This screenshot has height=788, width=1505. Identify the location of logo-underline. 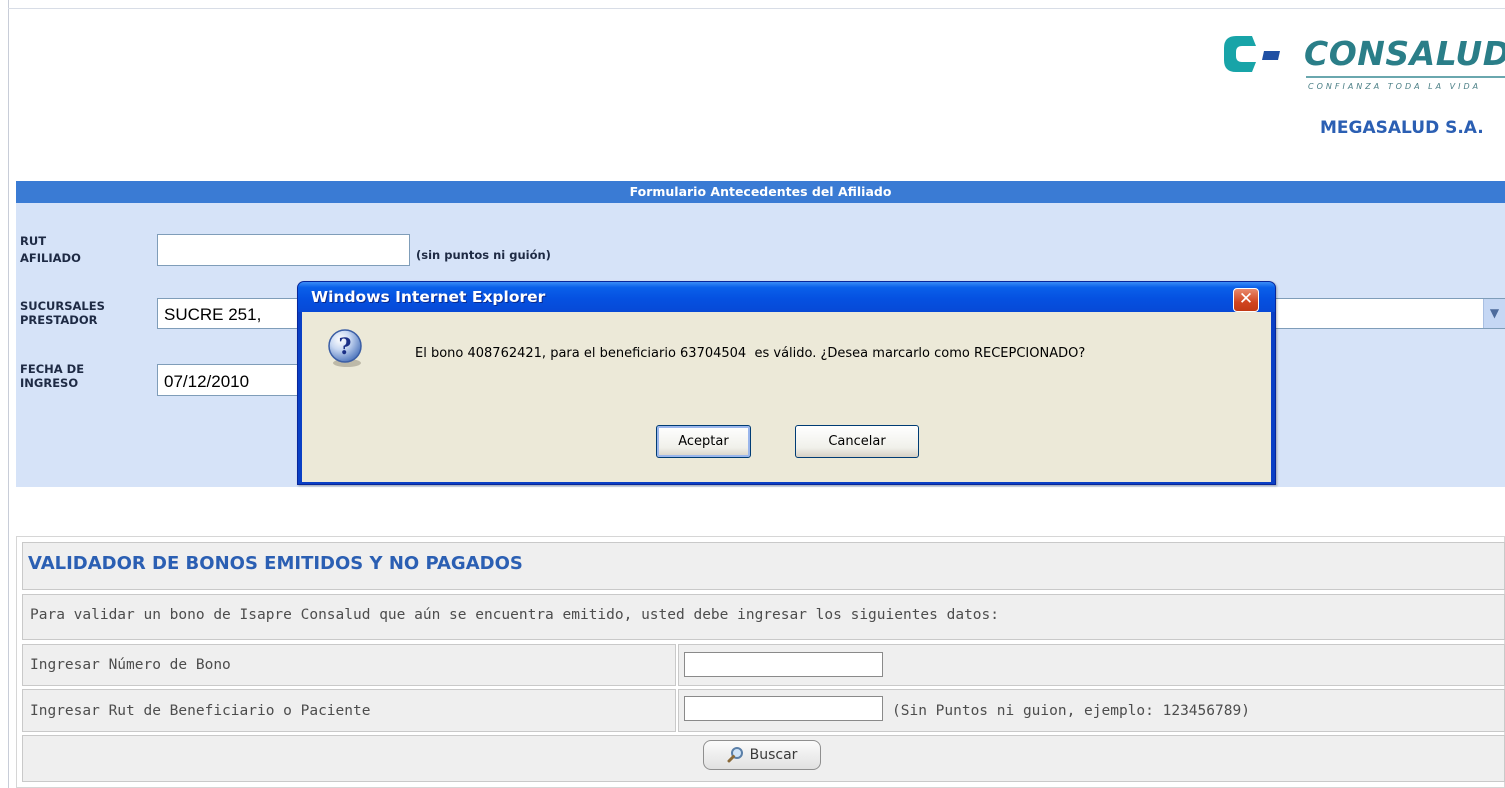
(1405, 77).